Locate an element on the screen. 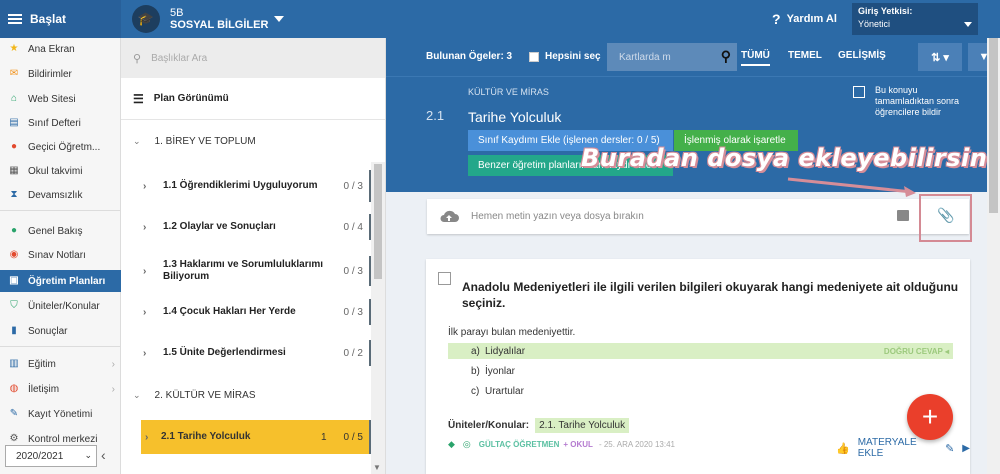 This screenshot has width=1000, height=474. pencil-icon: ✎ is located at coordinates (949, 448).